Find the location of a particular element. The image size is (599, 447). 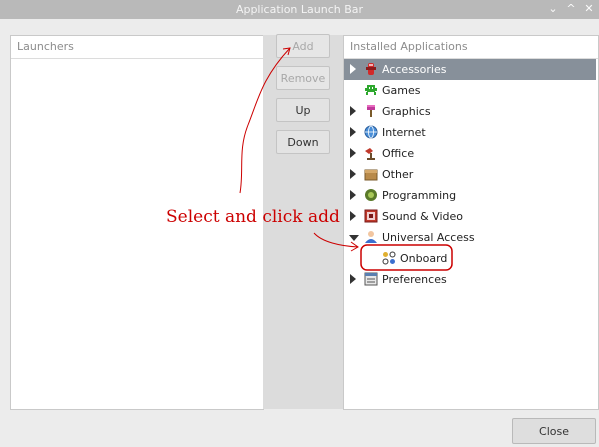

sound-video-icon is located at coordinates (371, 216).